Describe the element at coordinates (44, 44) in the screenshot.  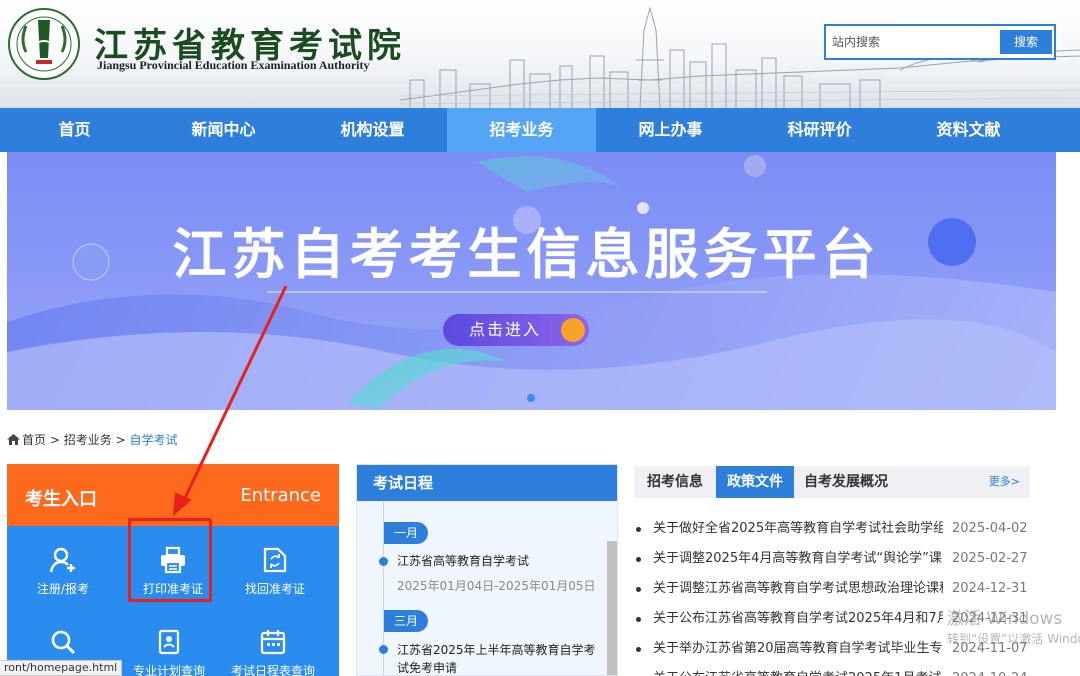
I see `authority-emblem-icon` at that location.